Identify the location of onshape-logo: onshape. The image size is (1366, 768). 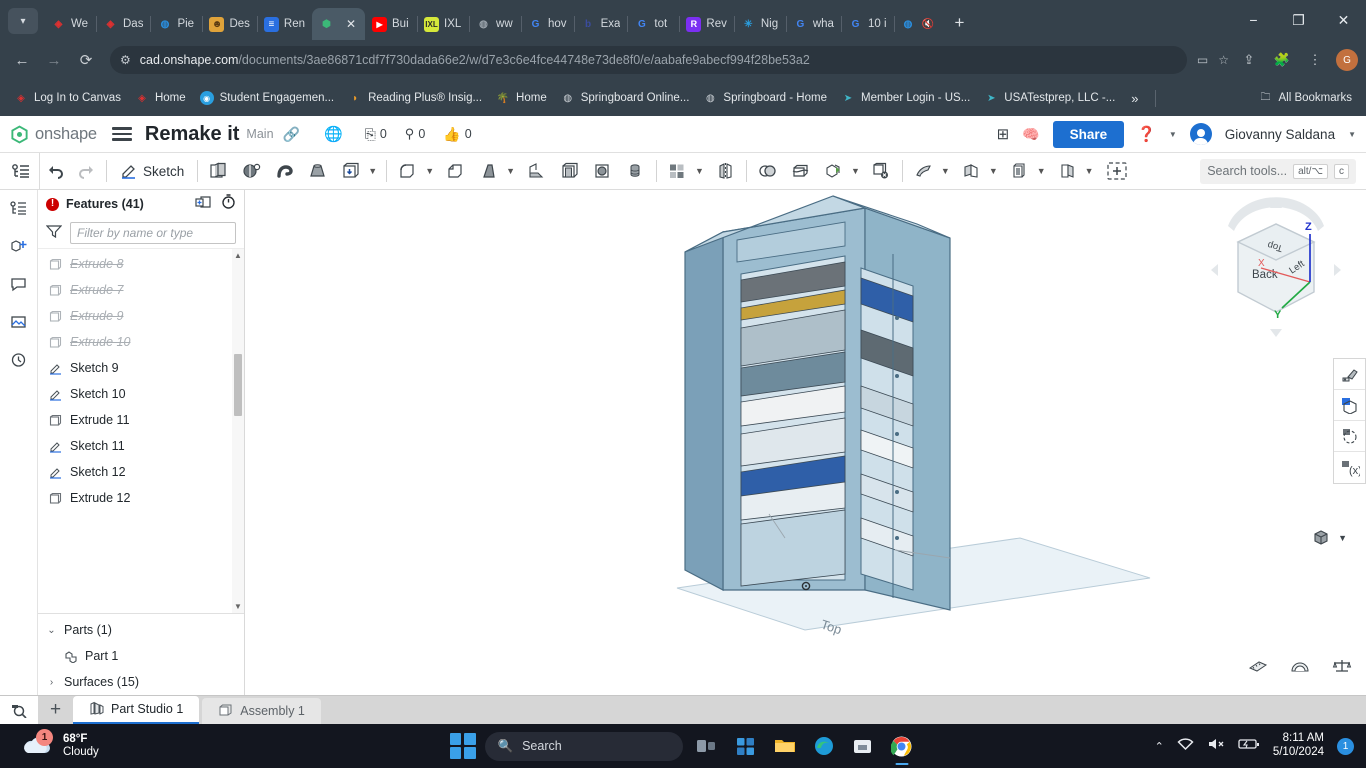
(53, 134).